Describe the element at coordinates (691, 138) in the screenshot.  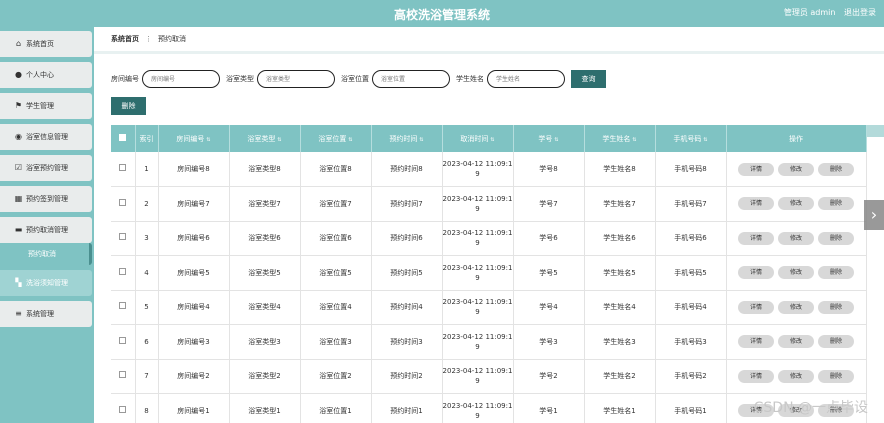
I see `col-phone: 手机号码 ⇅` at that location.